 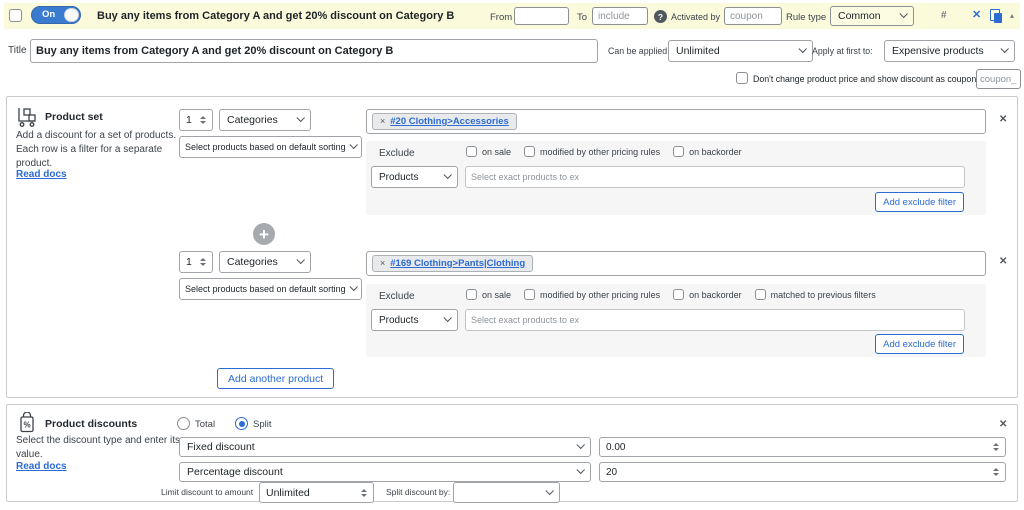 What do you see at coordinates (207, 492) in the screenshot?
I see `limit-discount-label: Limit discount to amount` at bounding box center [207, 492].